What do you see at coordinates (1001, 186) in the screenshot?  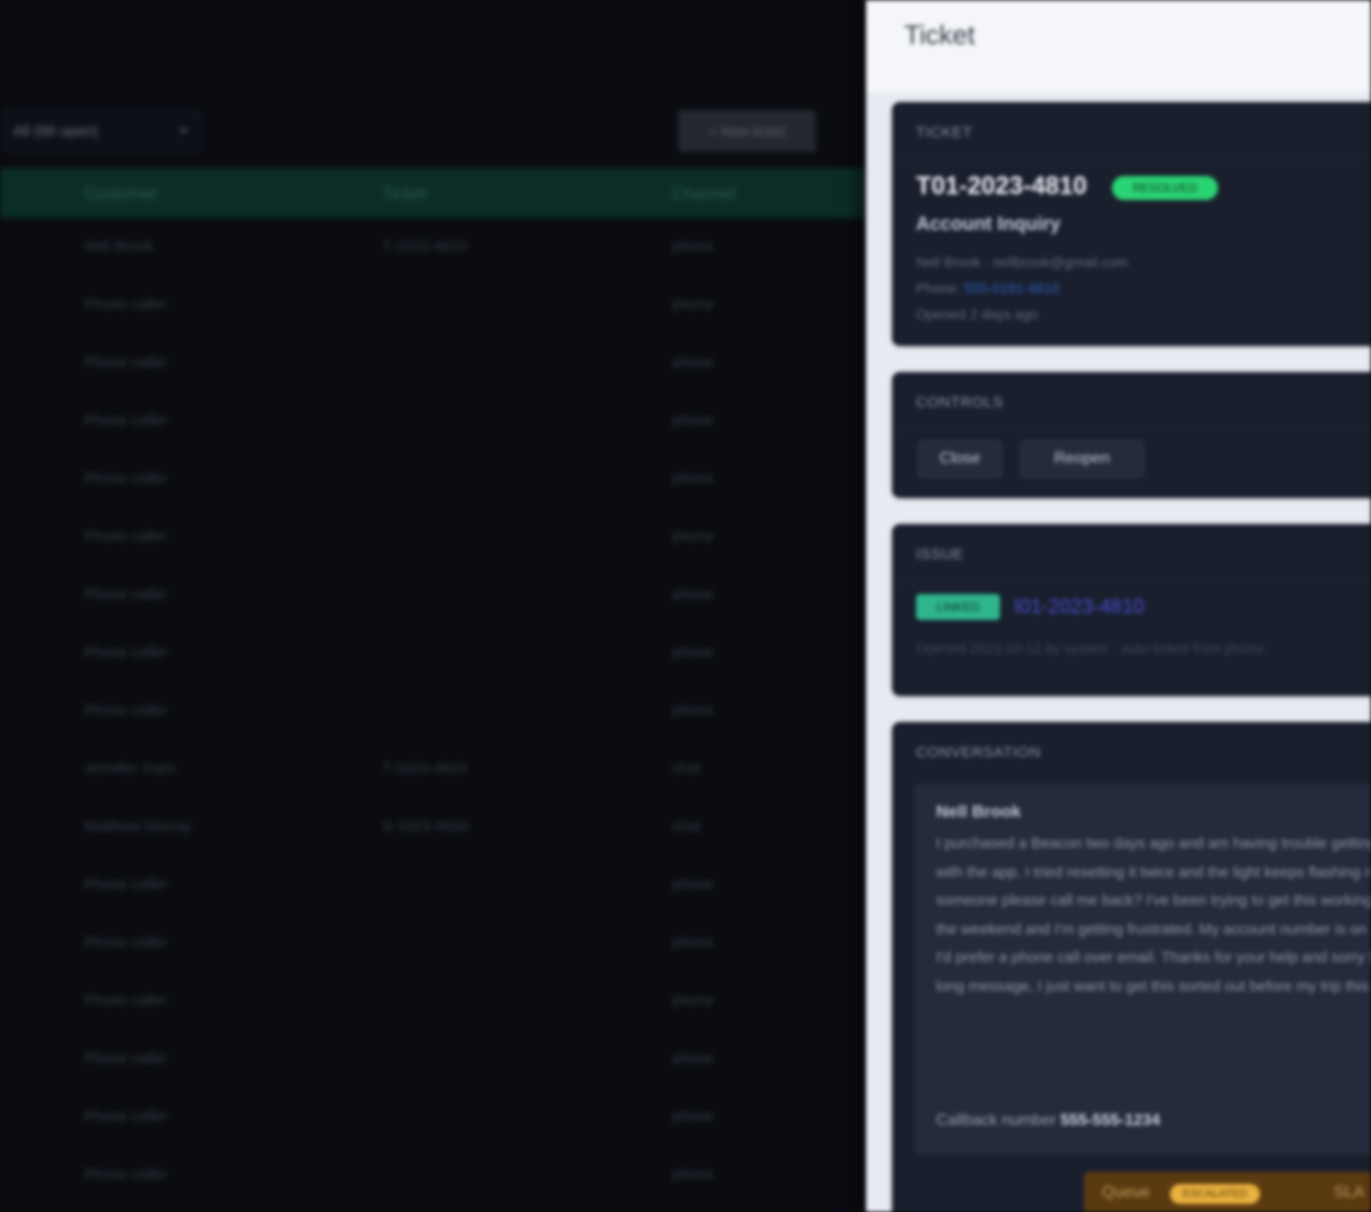 I see `ticket-id: T01-2023-4810` at bounding box center [1001, 186].